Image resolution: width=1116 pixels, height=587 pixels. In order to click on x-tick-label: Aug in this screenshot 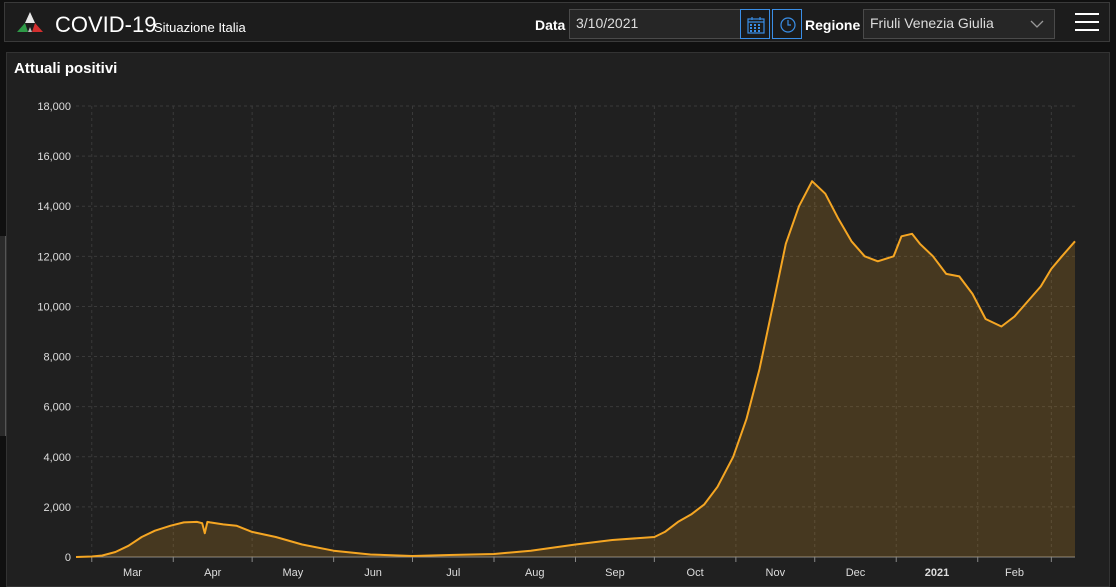, I will do `click(535, 573)`.